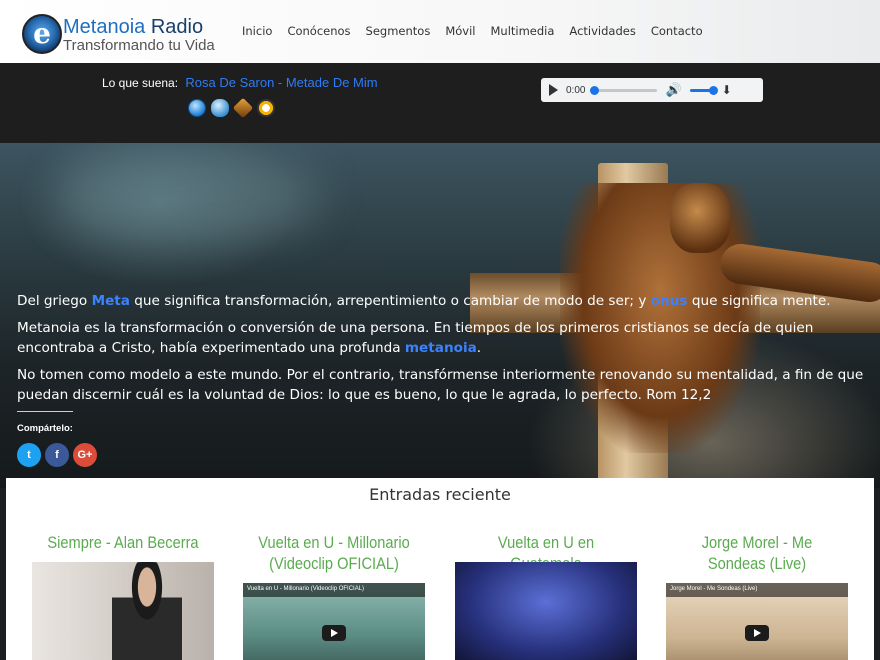 The image size is (880, 660). I want to click on entry-title: Jorge Morel - Me Sondeas (Live), so click(757, 553).